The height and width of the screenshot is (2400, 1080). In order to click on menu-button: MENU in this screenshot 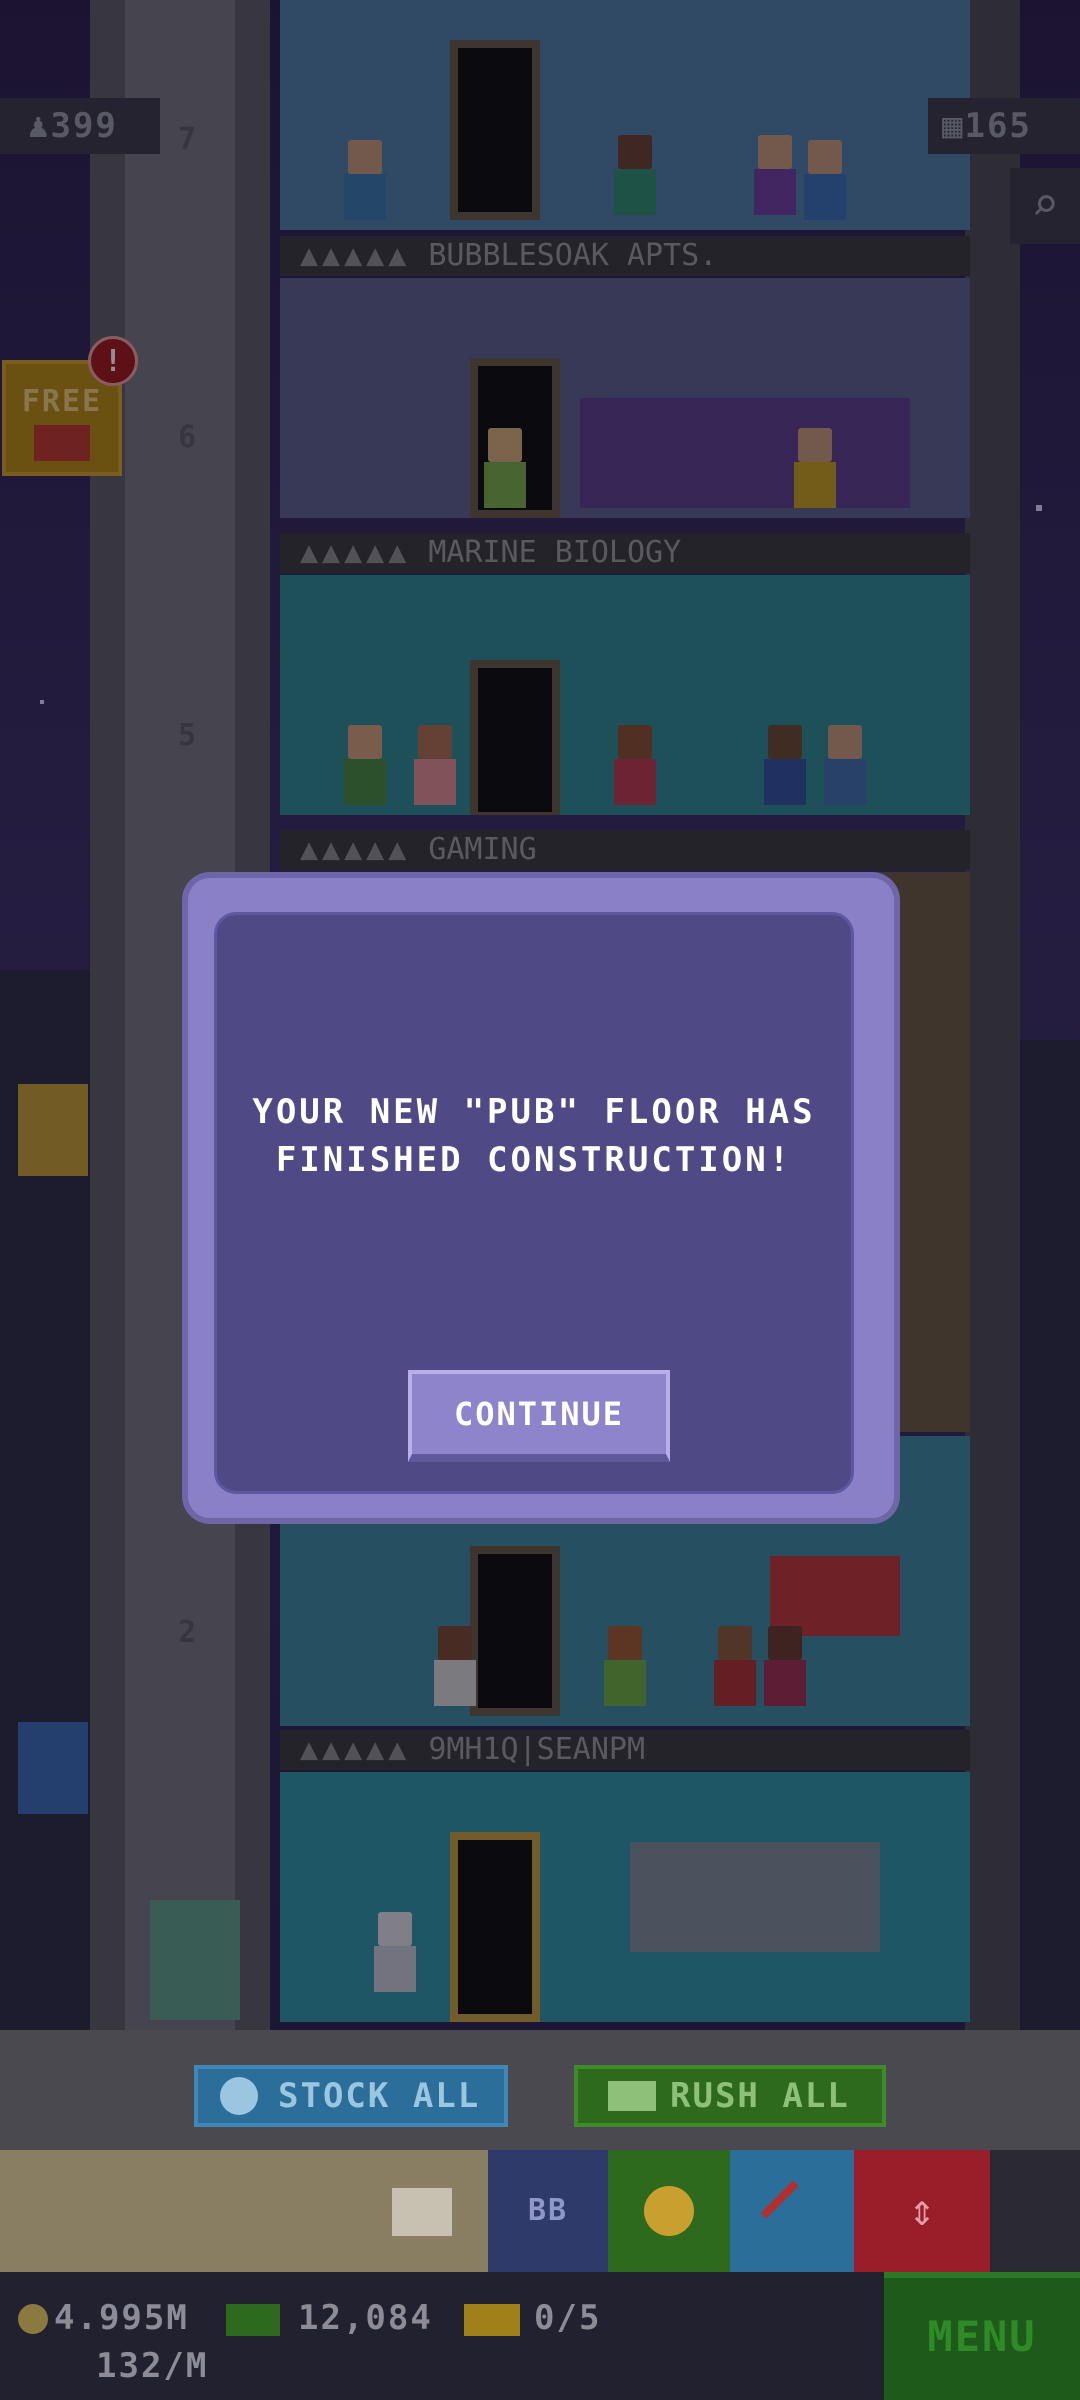, I will do `click(982, 2336)`.